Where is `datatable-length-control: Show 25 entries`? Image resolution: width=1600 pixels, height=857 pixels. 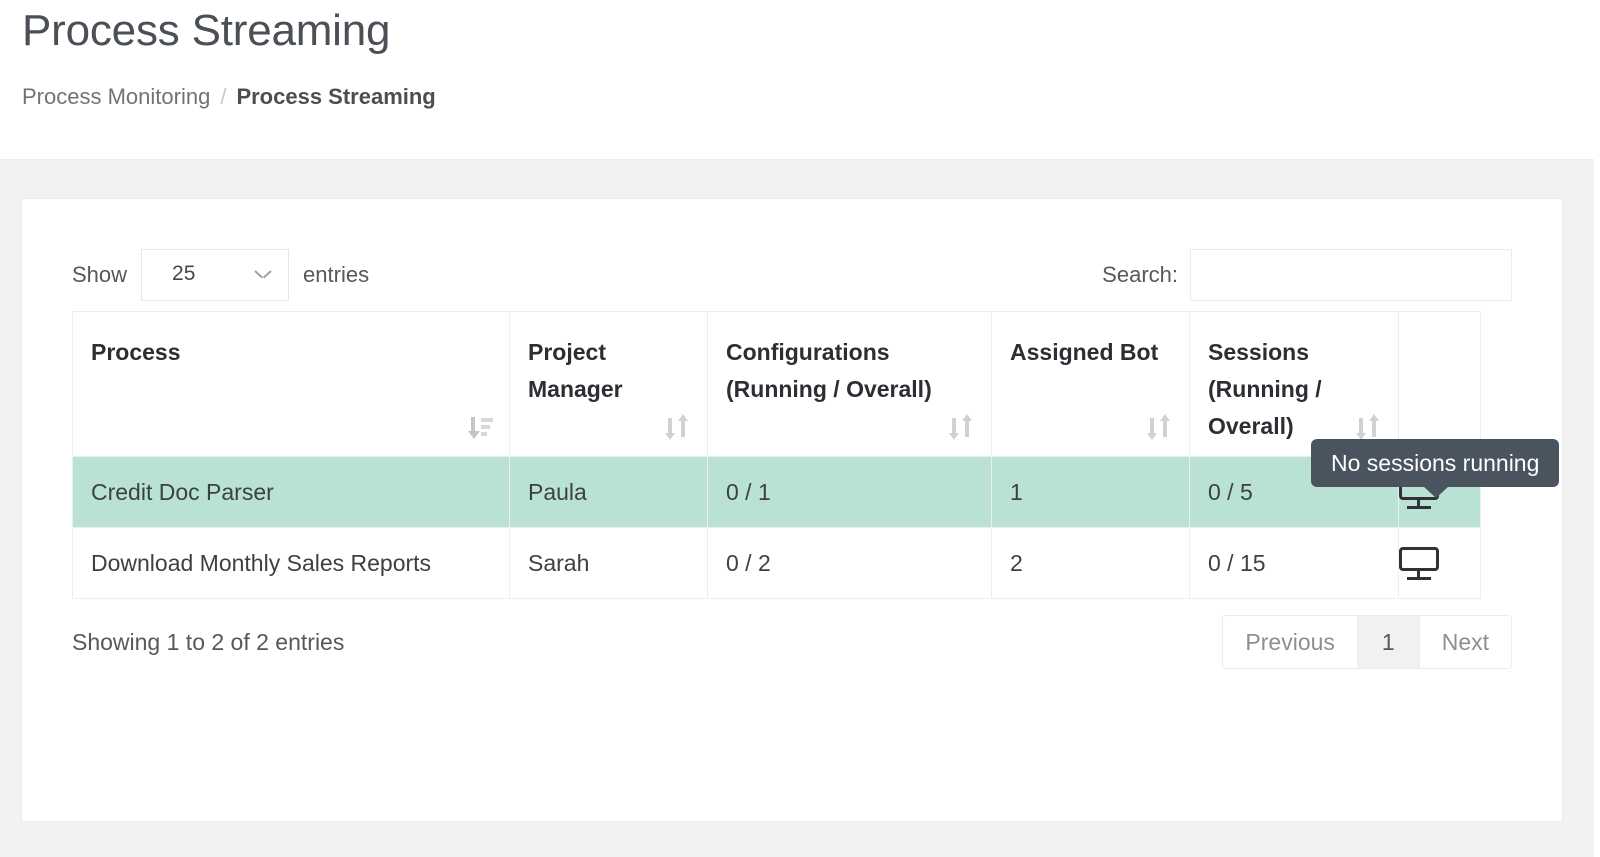
datatable-length-control: Show 25 entries is located at coordinates (220, 275).